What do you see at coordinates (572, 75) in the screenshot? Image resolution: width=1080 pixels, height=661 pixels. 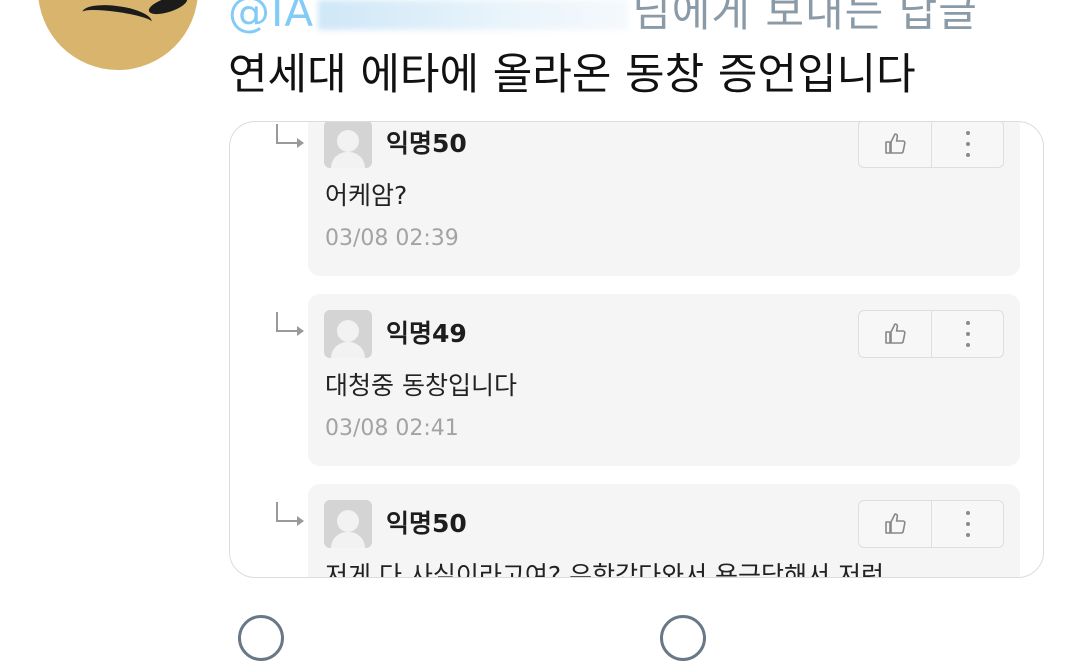 I see `tweet-text: 연세대 에타에 올라온 동창 증언입니다` at bounding box center [572, 75].